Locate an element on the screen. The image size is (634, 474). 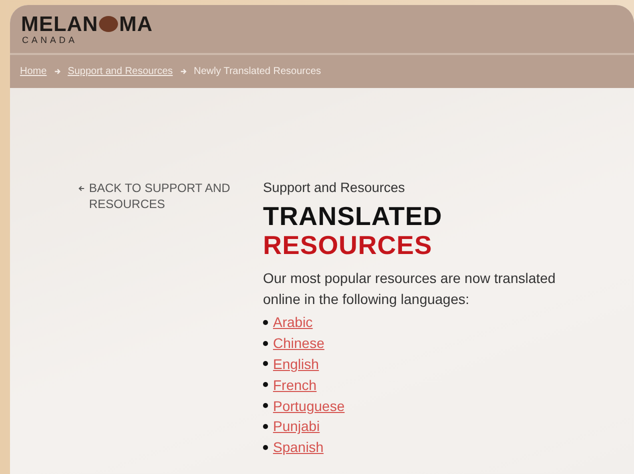
logo-text: MELAN is located at coordinates (59, 24).